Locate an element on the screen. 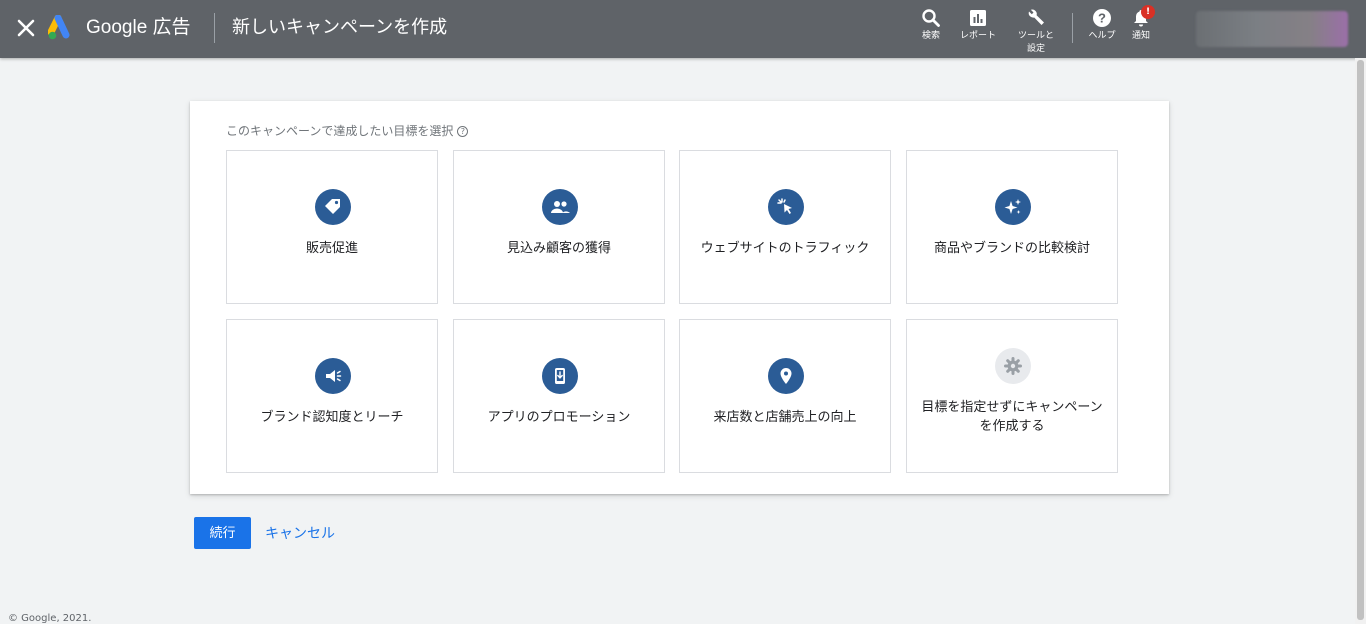 The width and height of the screenshot is (1366, 624). goal-option-app-promotion: アプリのプロモーション is located at coordinates (559, 396).